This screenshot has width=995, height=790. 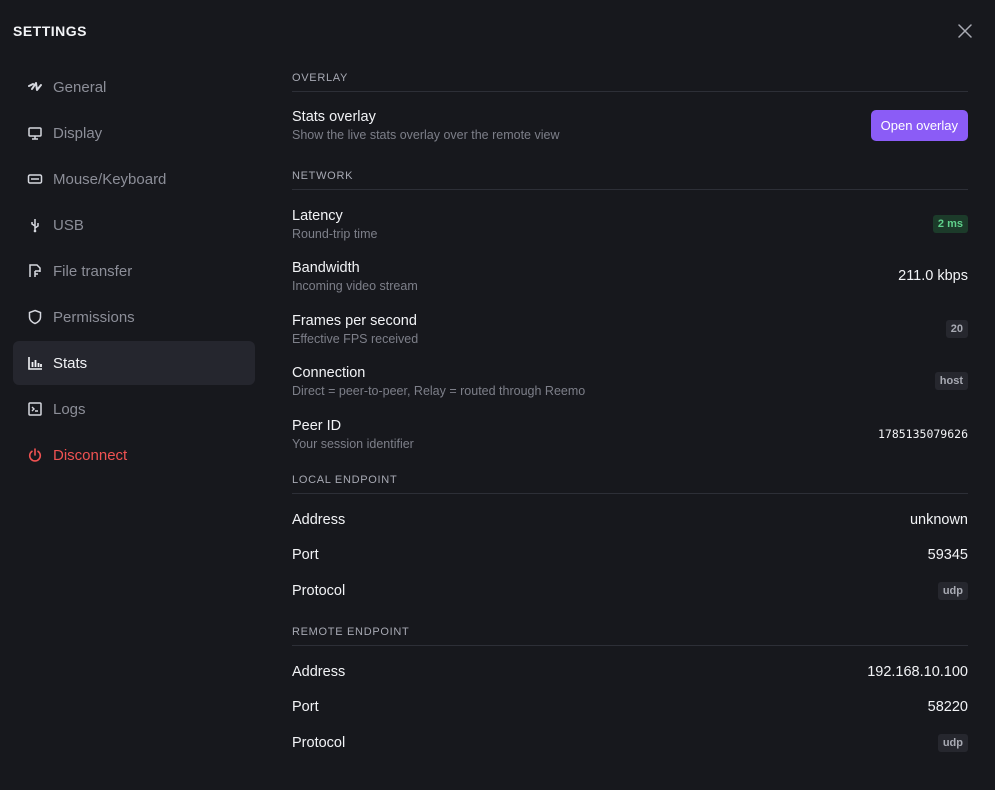 What do you see at coordinates (630, 82) in the screenshot?
I see `section-title-overlay: OVERLAY` at bounding box center [630, 82].